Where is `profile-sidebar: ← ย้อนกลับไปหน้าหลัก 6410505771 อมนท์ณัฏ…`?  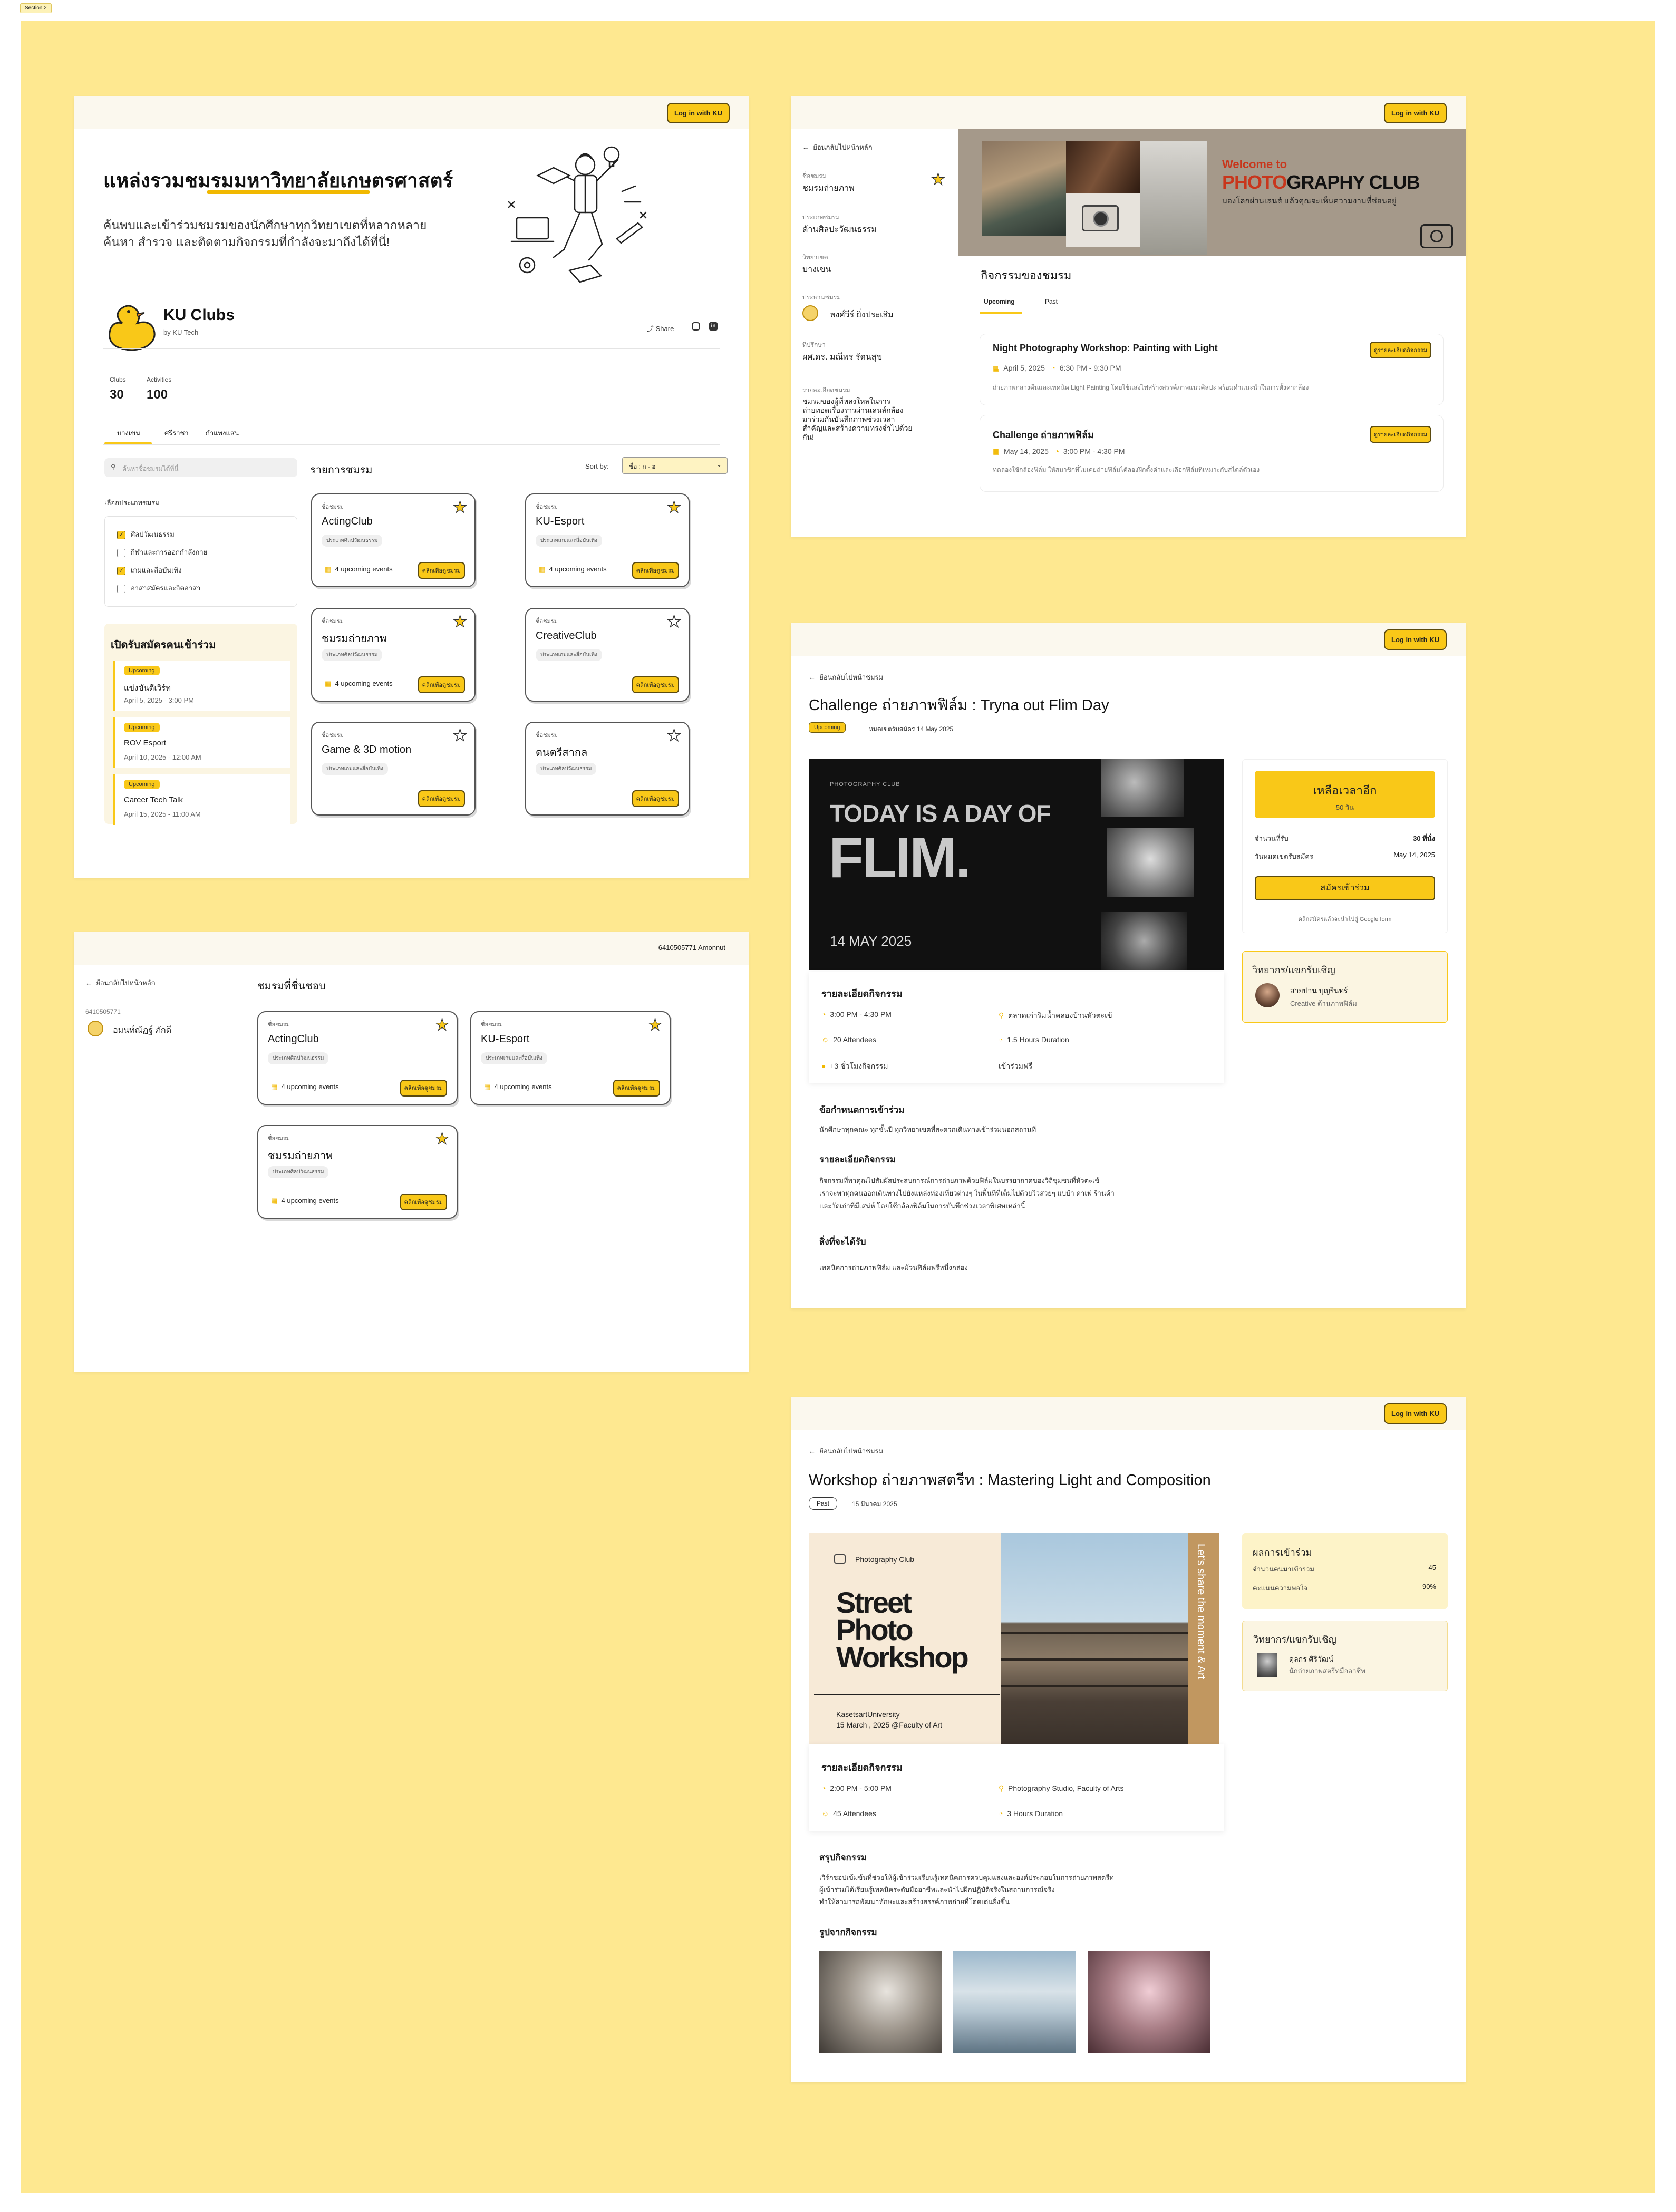 profile-sidebar: ← ย้อนกลับไปหน้าหลัก 6410505771 อมนท์ณัฏ… is located at coordinates (158, 1168).